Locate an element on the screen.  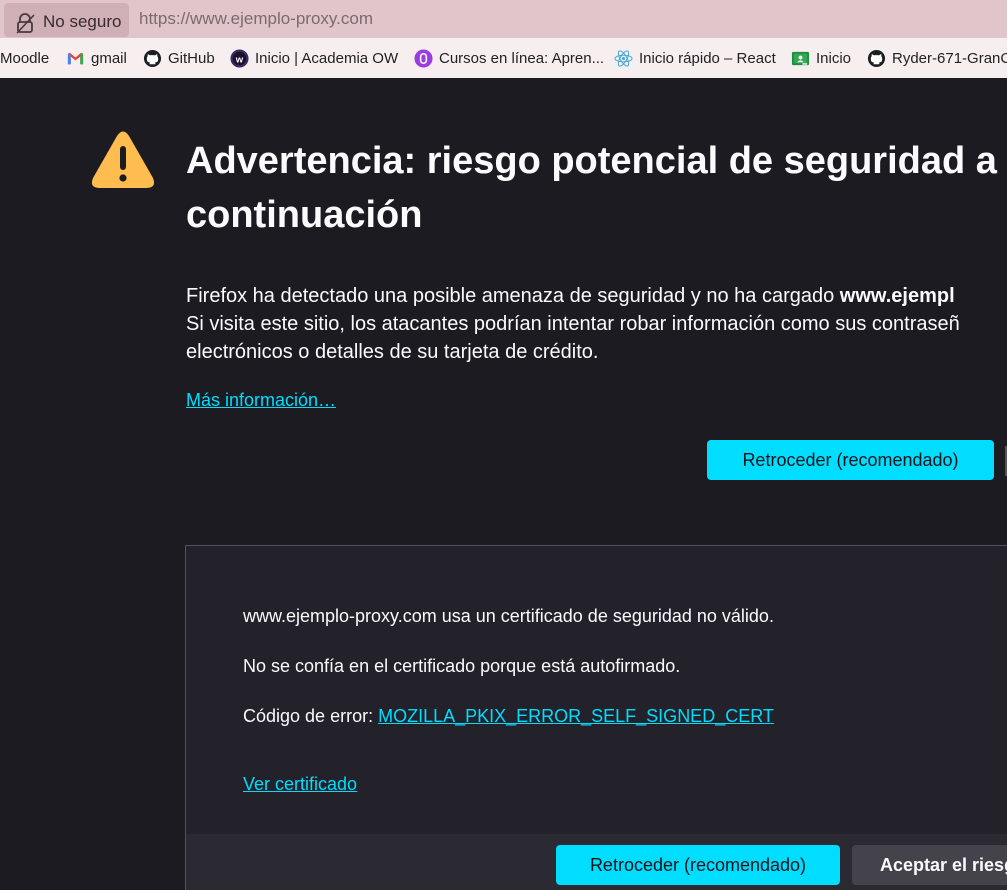
view-certificate-line: Ver certificado is located at coordinates (300, 784).